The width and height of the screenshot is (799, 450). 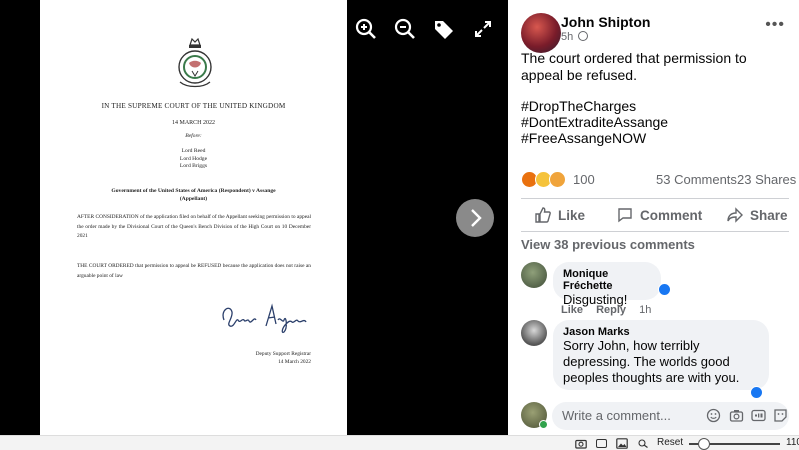 I want to click on judge-name: Lord Hodge, so click(x=193, y=158).